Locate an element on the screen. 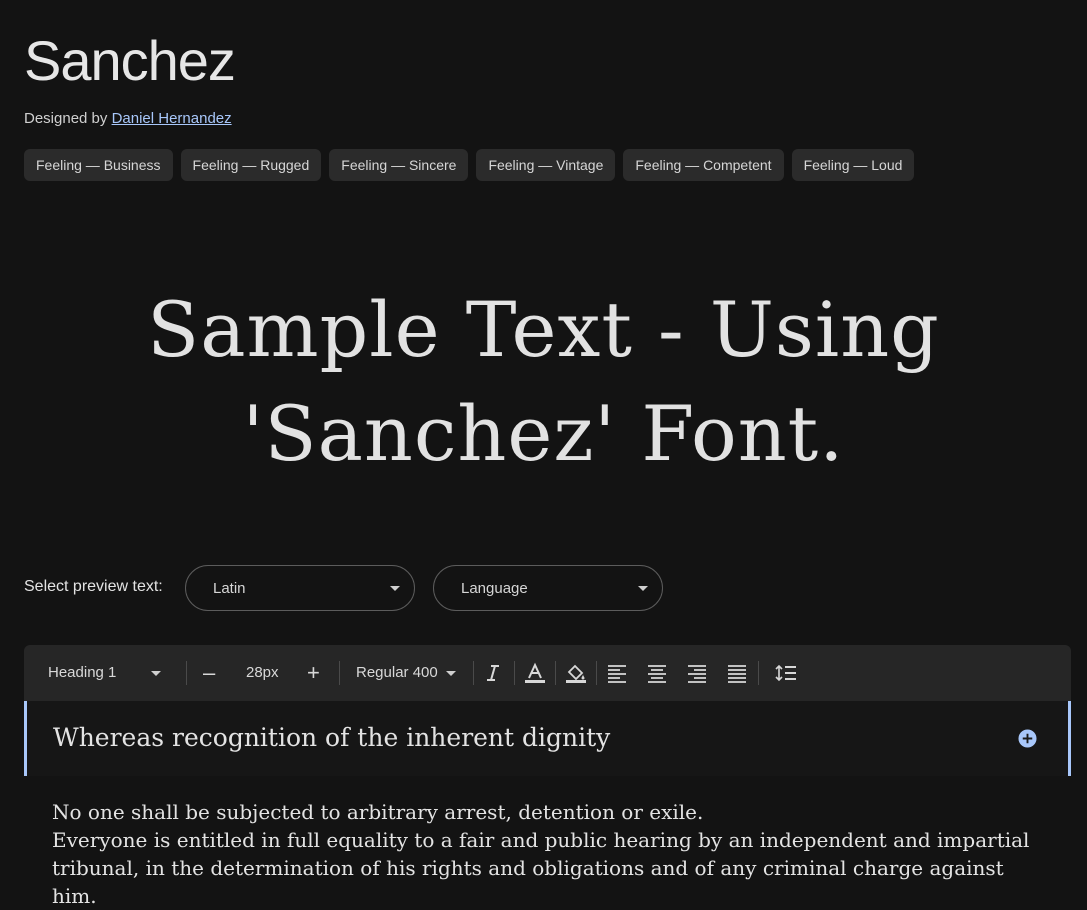 This screenshot has height=910, width=1087. tag-chip: Feeling — Vintage is located at coordinates (546, 165).